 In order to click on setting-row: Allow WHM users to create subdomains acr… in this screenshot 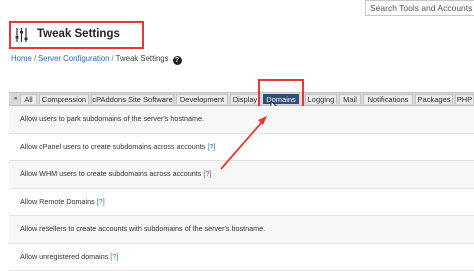, I will do `click(241, 175)`.